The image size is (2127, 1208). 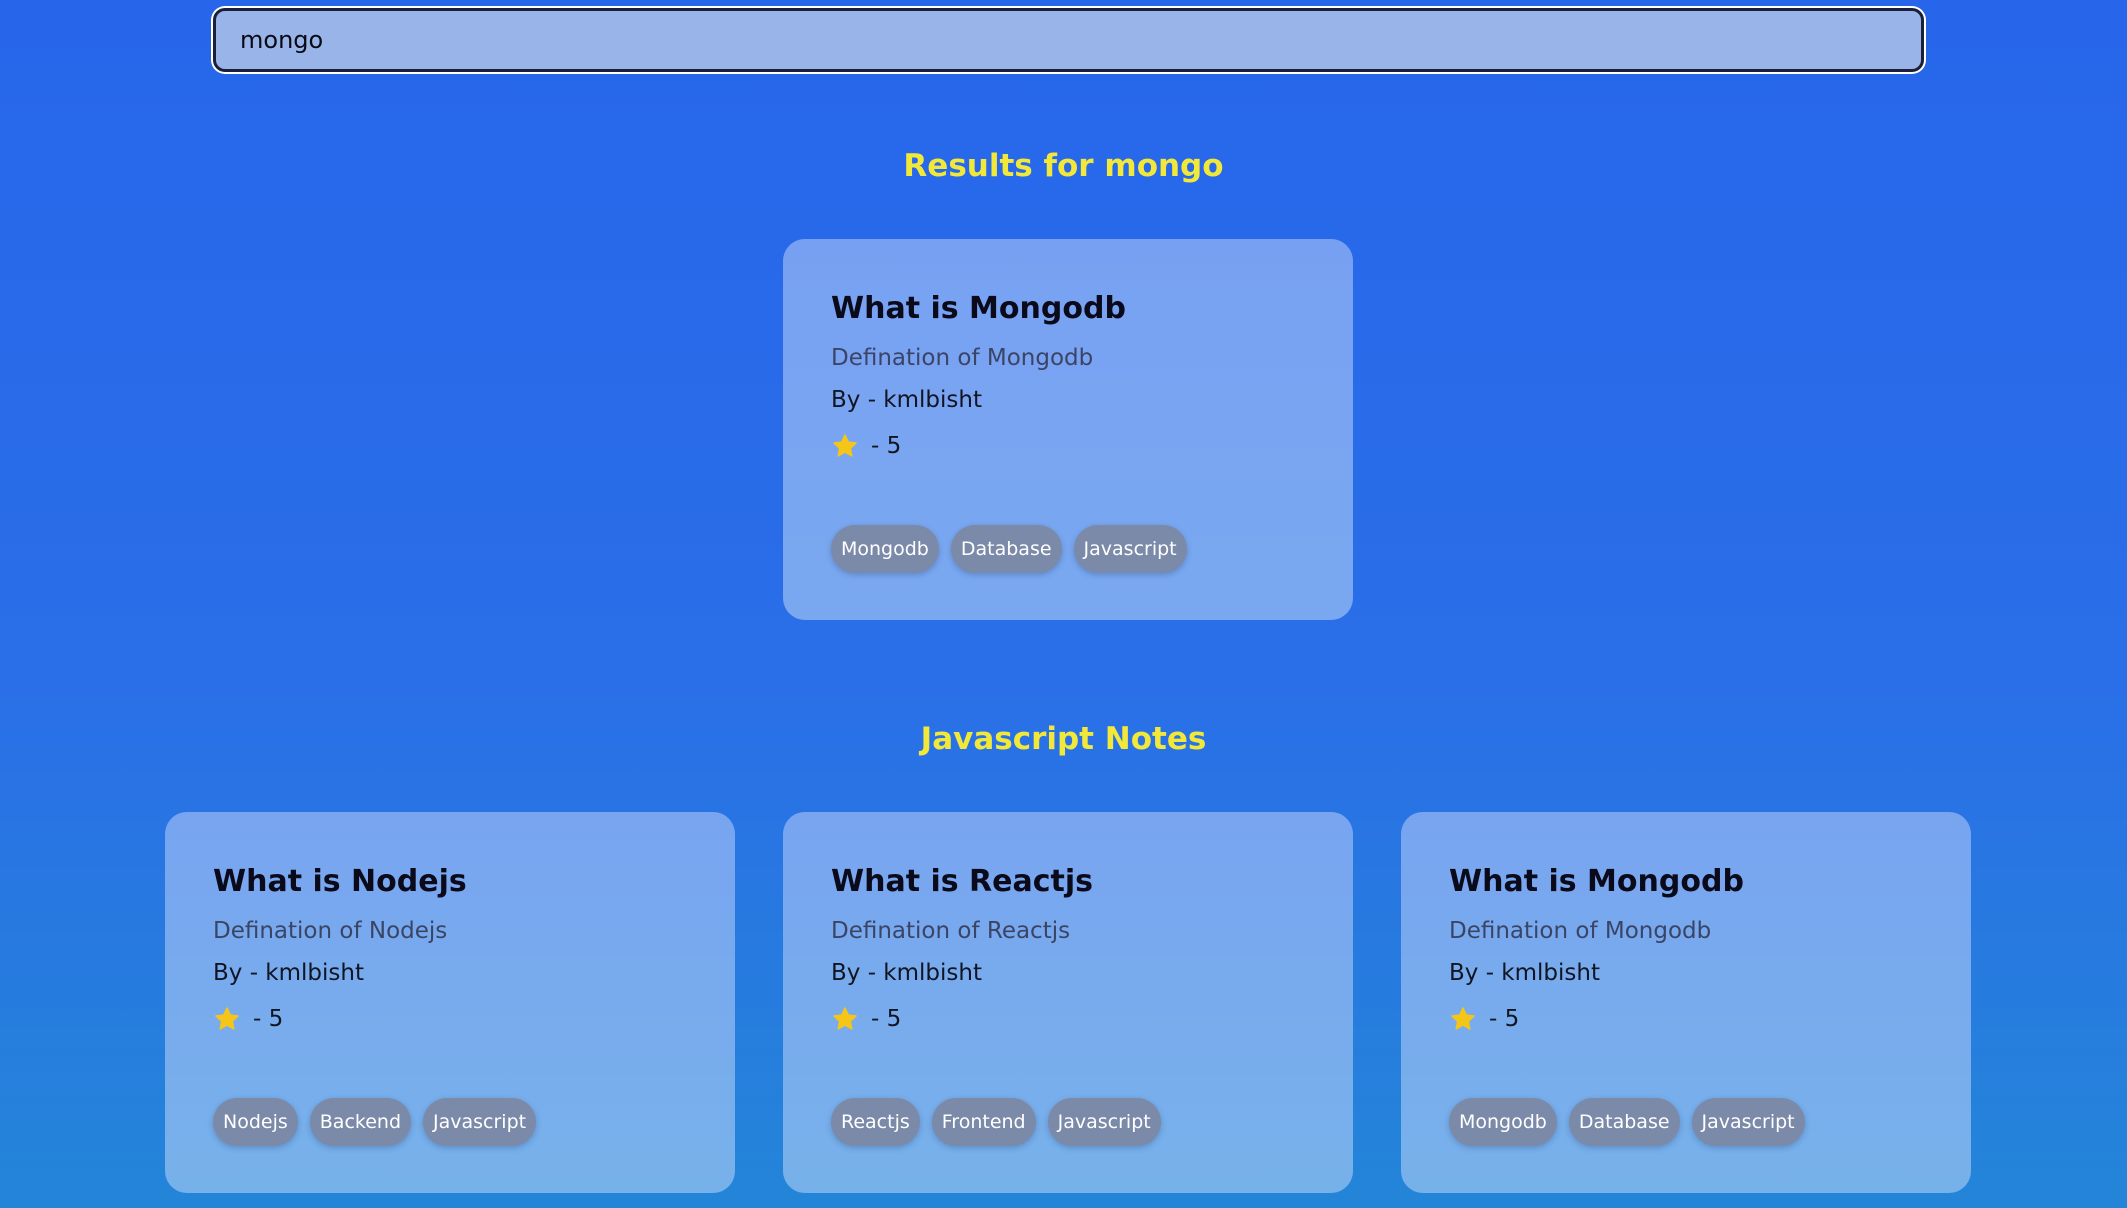 I want to click on tag: Nodejs, so click(x=255, y=1122).